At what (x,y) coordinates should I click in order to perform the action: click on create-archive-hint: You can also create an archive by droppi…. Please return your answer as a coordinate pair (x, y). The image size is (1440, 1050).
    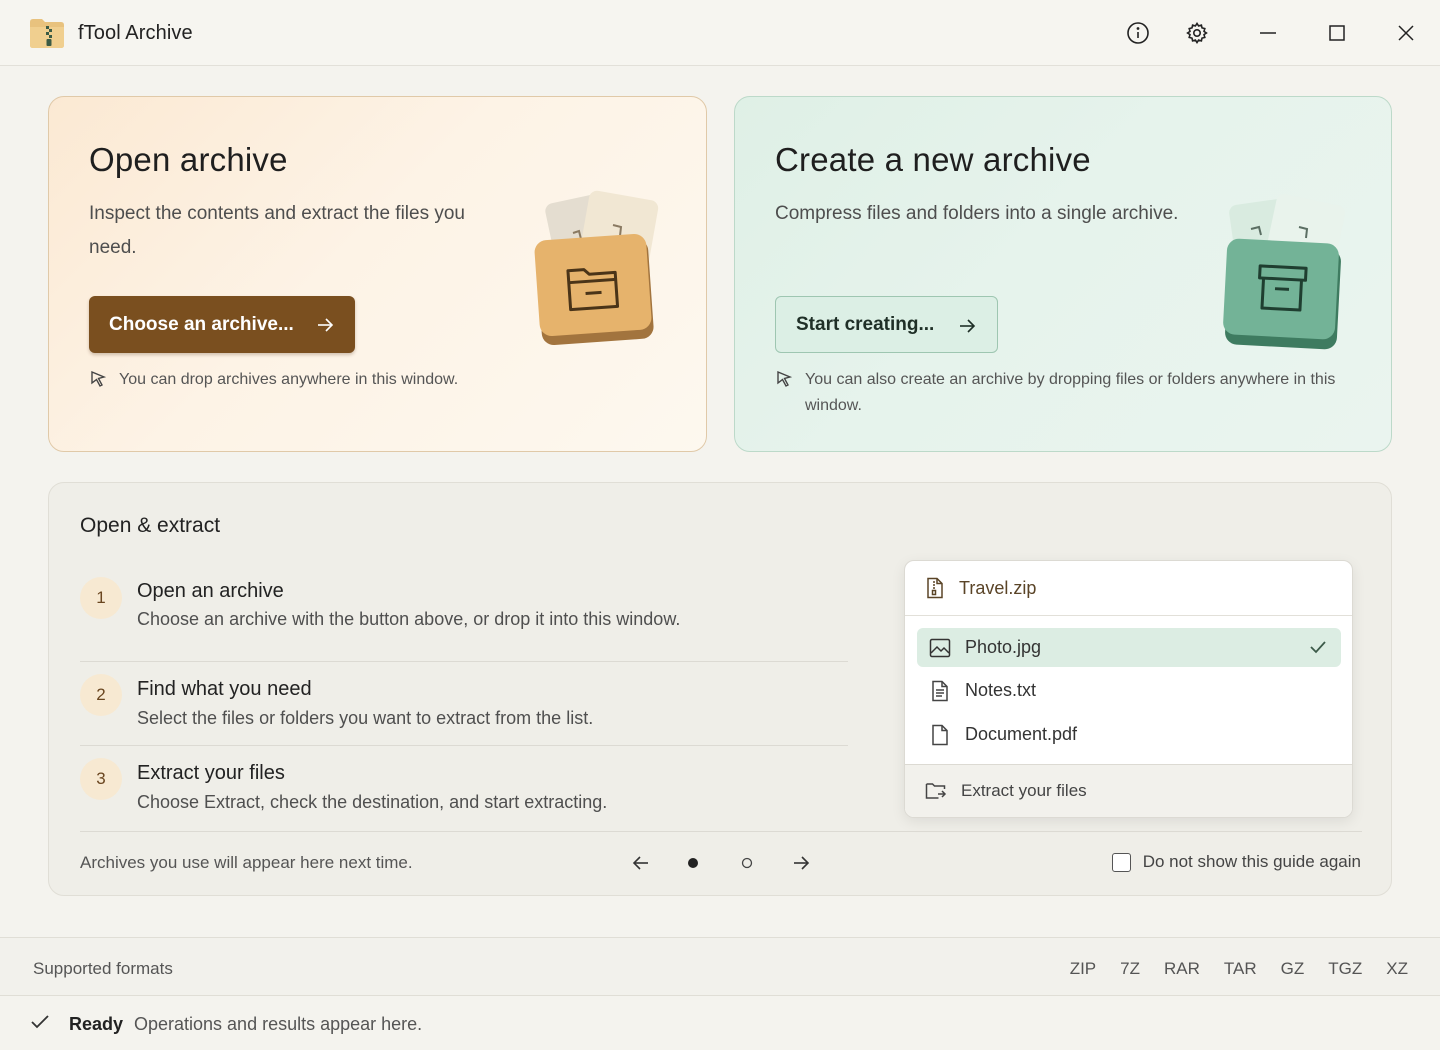
    Looking at the image, I should click on (1070, 393).